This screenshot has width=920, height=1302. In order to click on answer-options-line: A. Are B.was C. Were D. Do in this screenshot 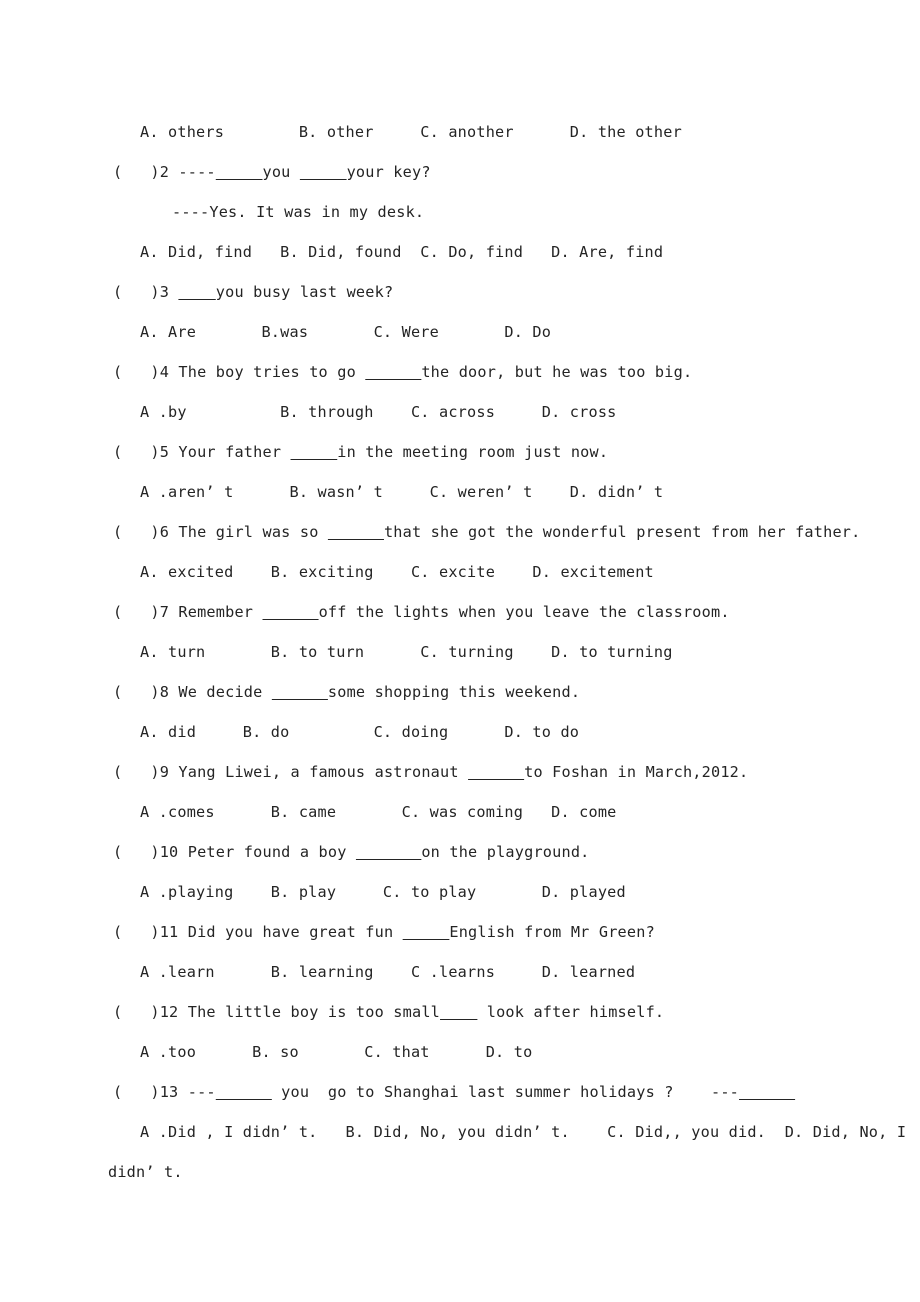, I will do `click(346, 332)`.